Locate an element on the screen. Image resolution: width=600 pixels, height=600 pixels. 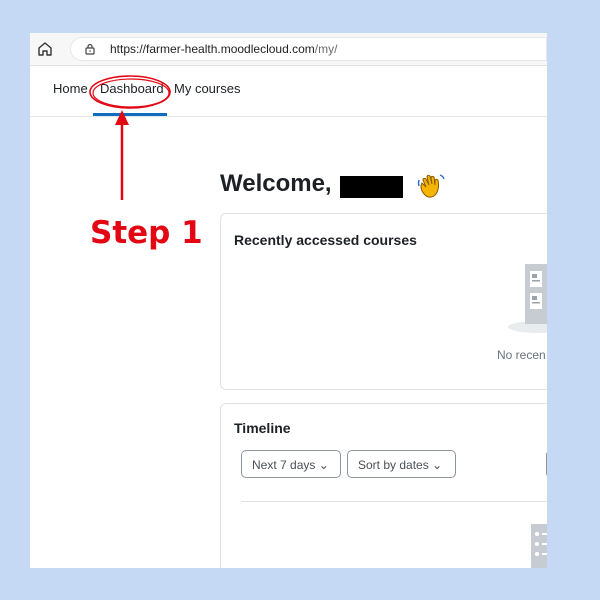
lock-icon is located at coordinates (90, 49).